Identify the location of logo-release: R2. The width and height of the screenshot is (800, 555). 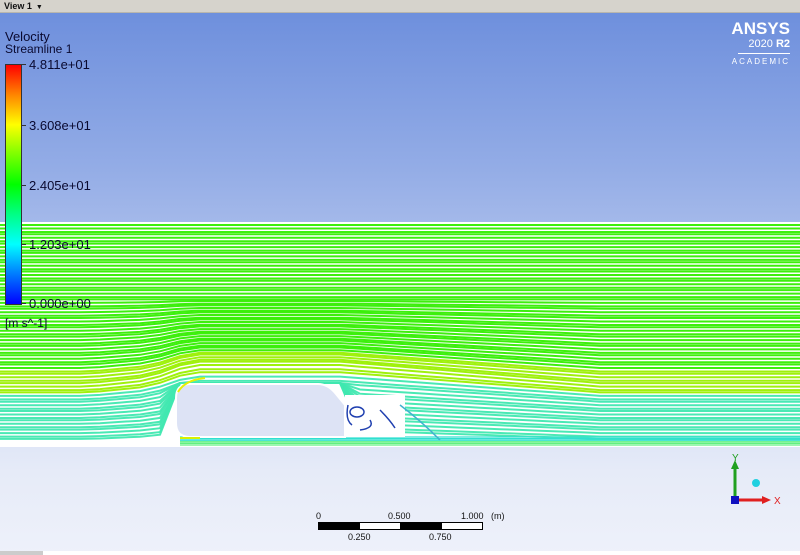
(782, 44).